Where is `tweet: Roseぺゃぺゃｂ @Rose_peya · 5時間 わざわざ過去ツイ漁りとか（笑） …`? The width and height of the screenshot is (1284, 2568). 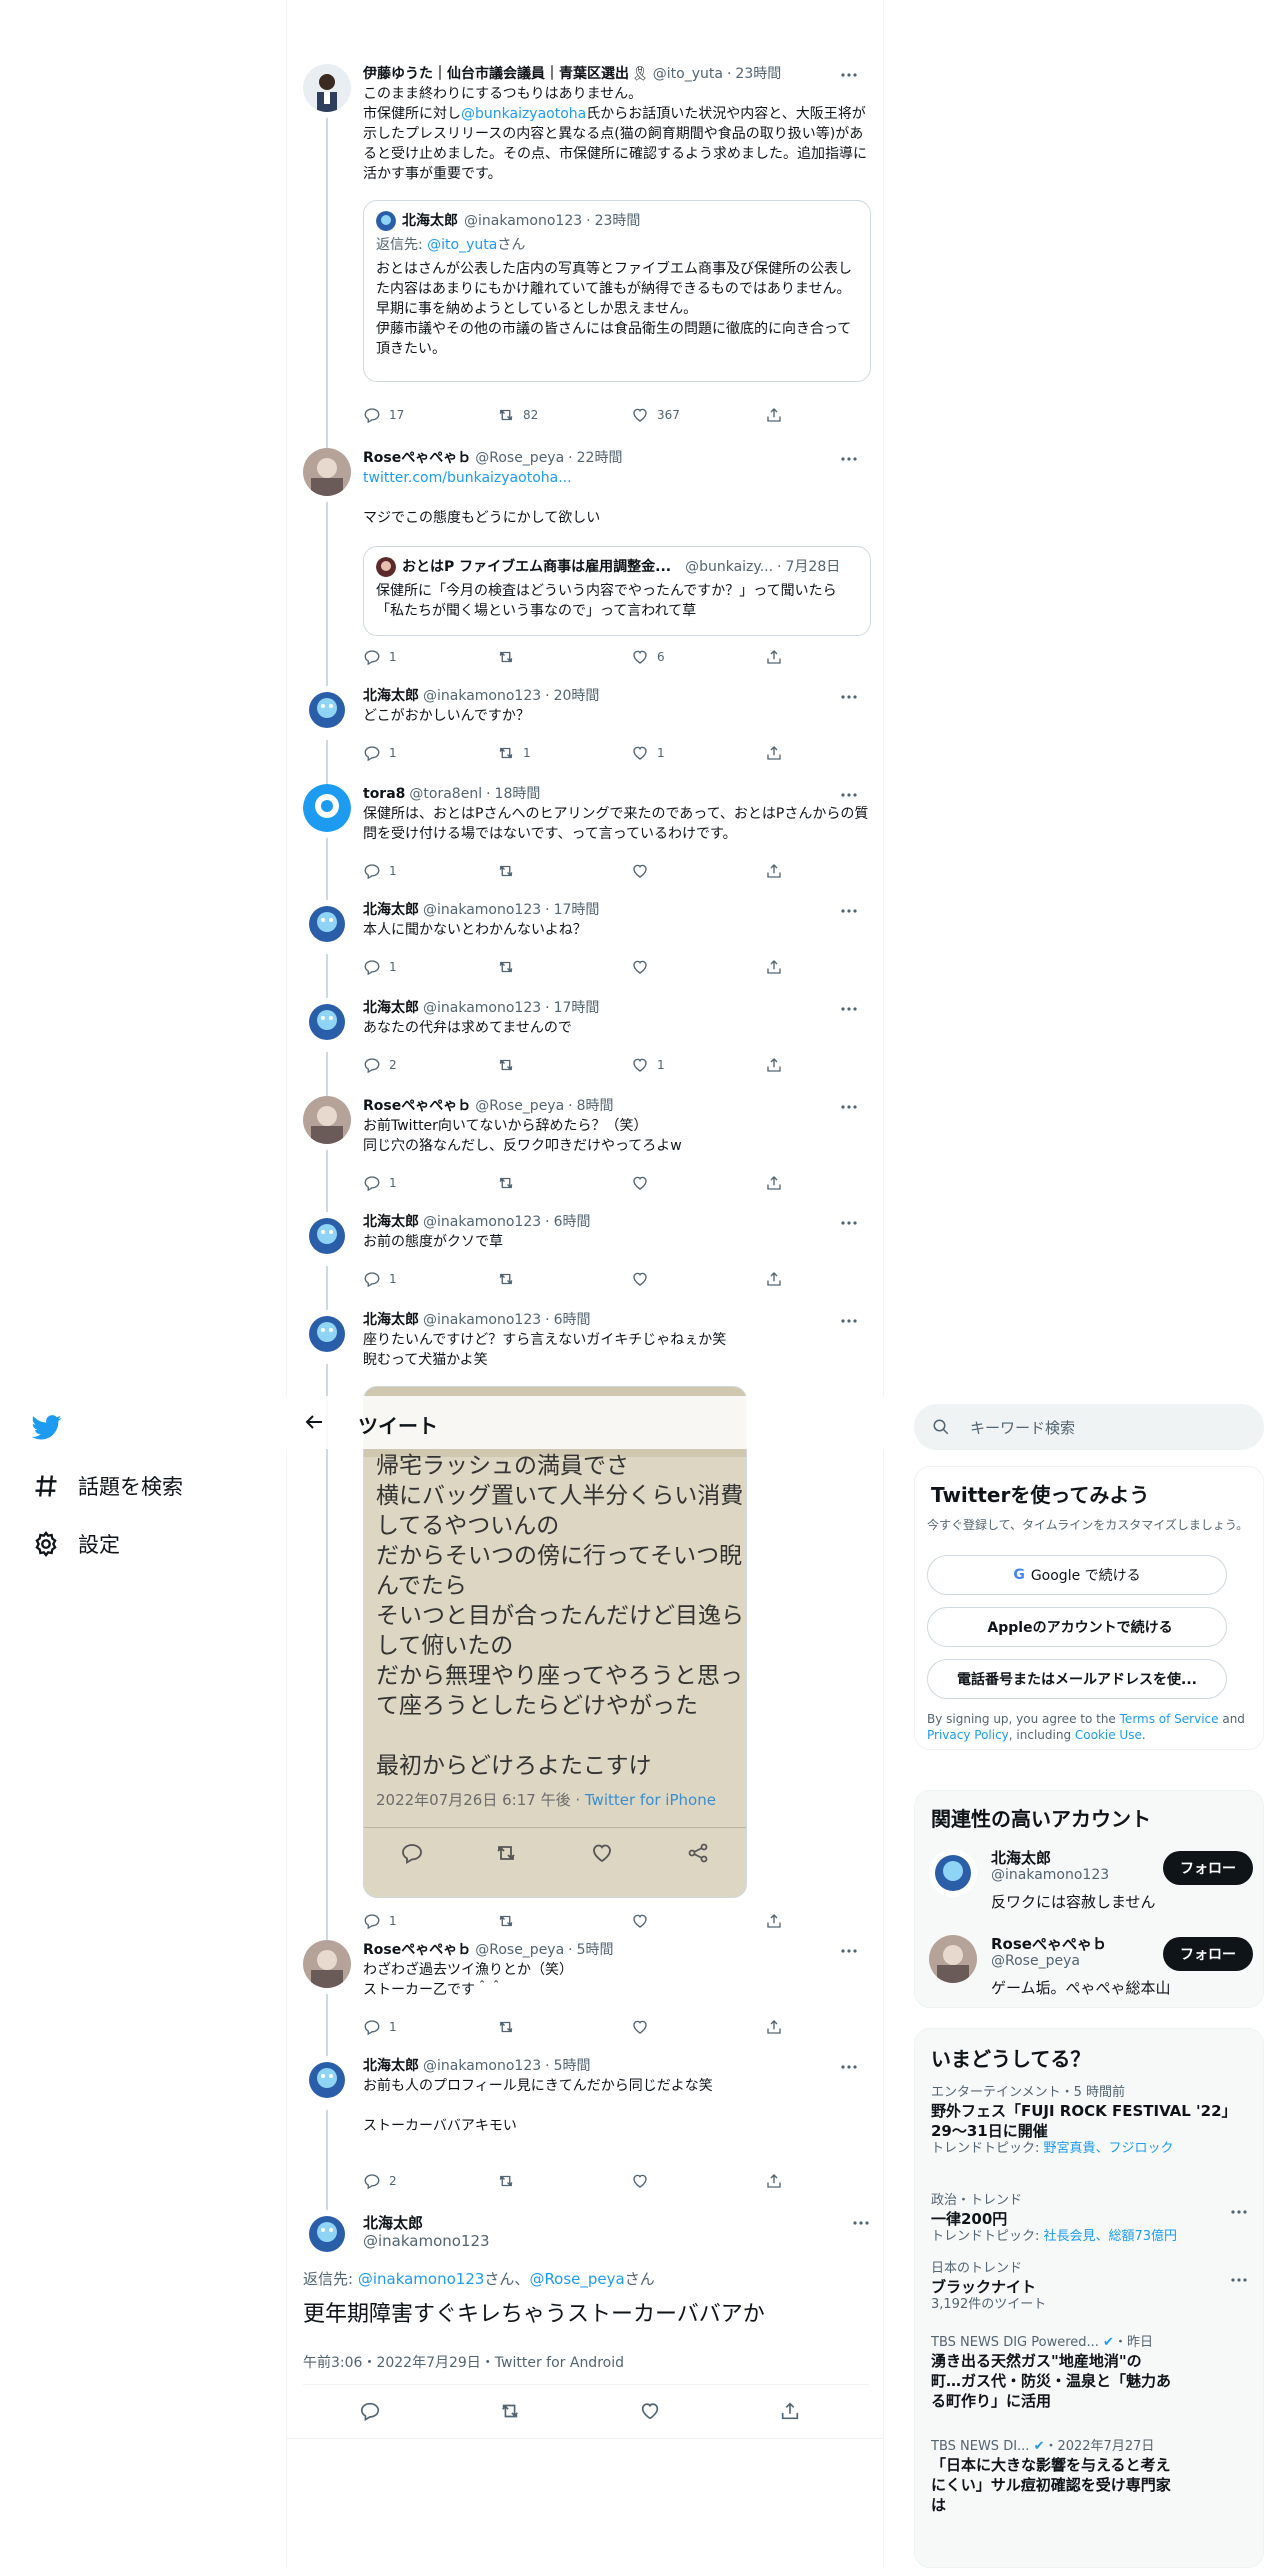
tweet: Roseぺゃぺゃｂ @Rose_peya · 5時間 わざわざ過去ツイ漁りとか（笑） … is located at coordinates (585, 1994).